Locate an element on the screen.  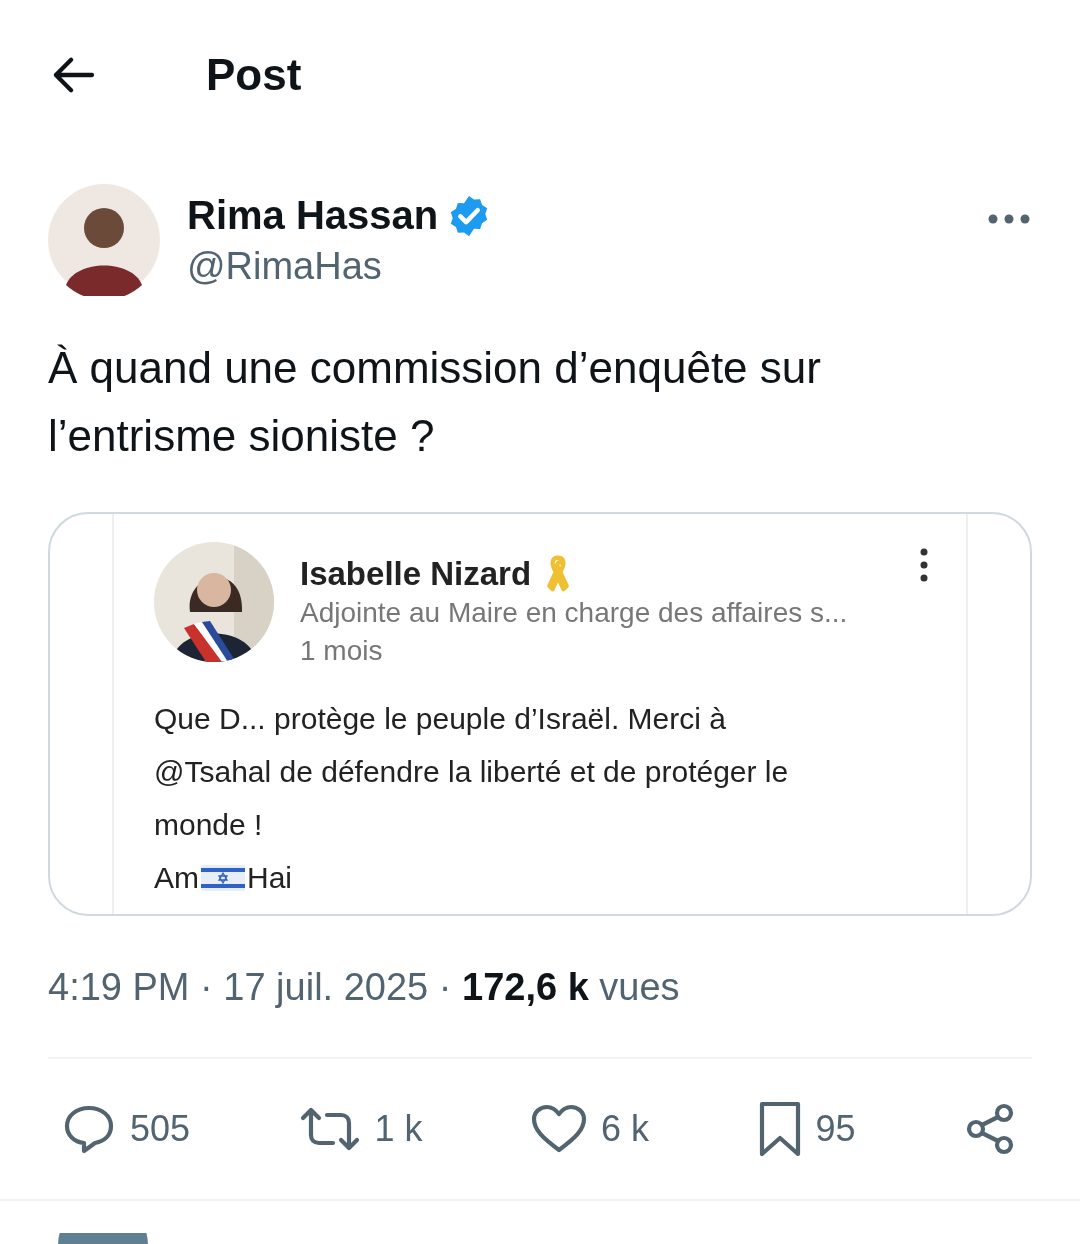
bookmark-icon is located at coordinates (779, 1129).